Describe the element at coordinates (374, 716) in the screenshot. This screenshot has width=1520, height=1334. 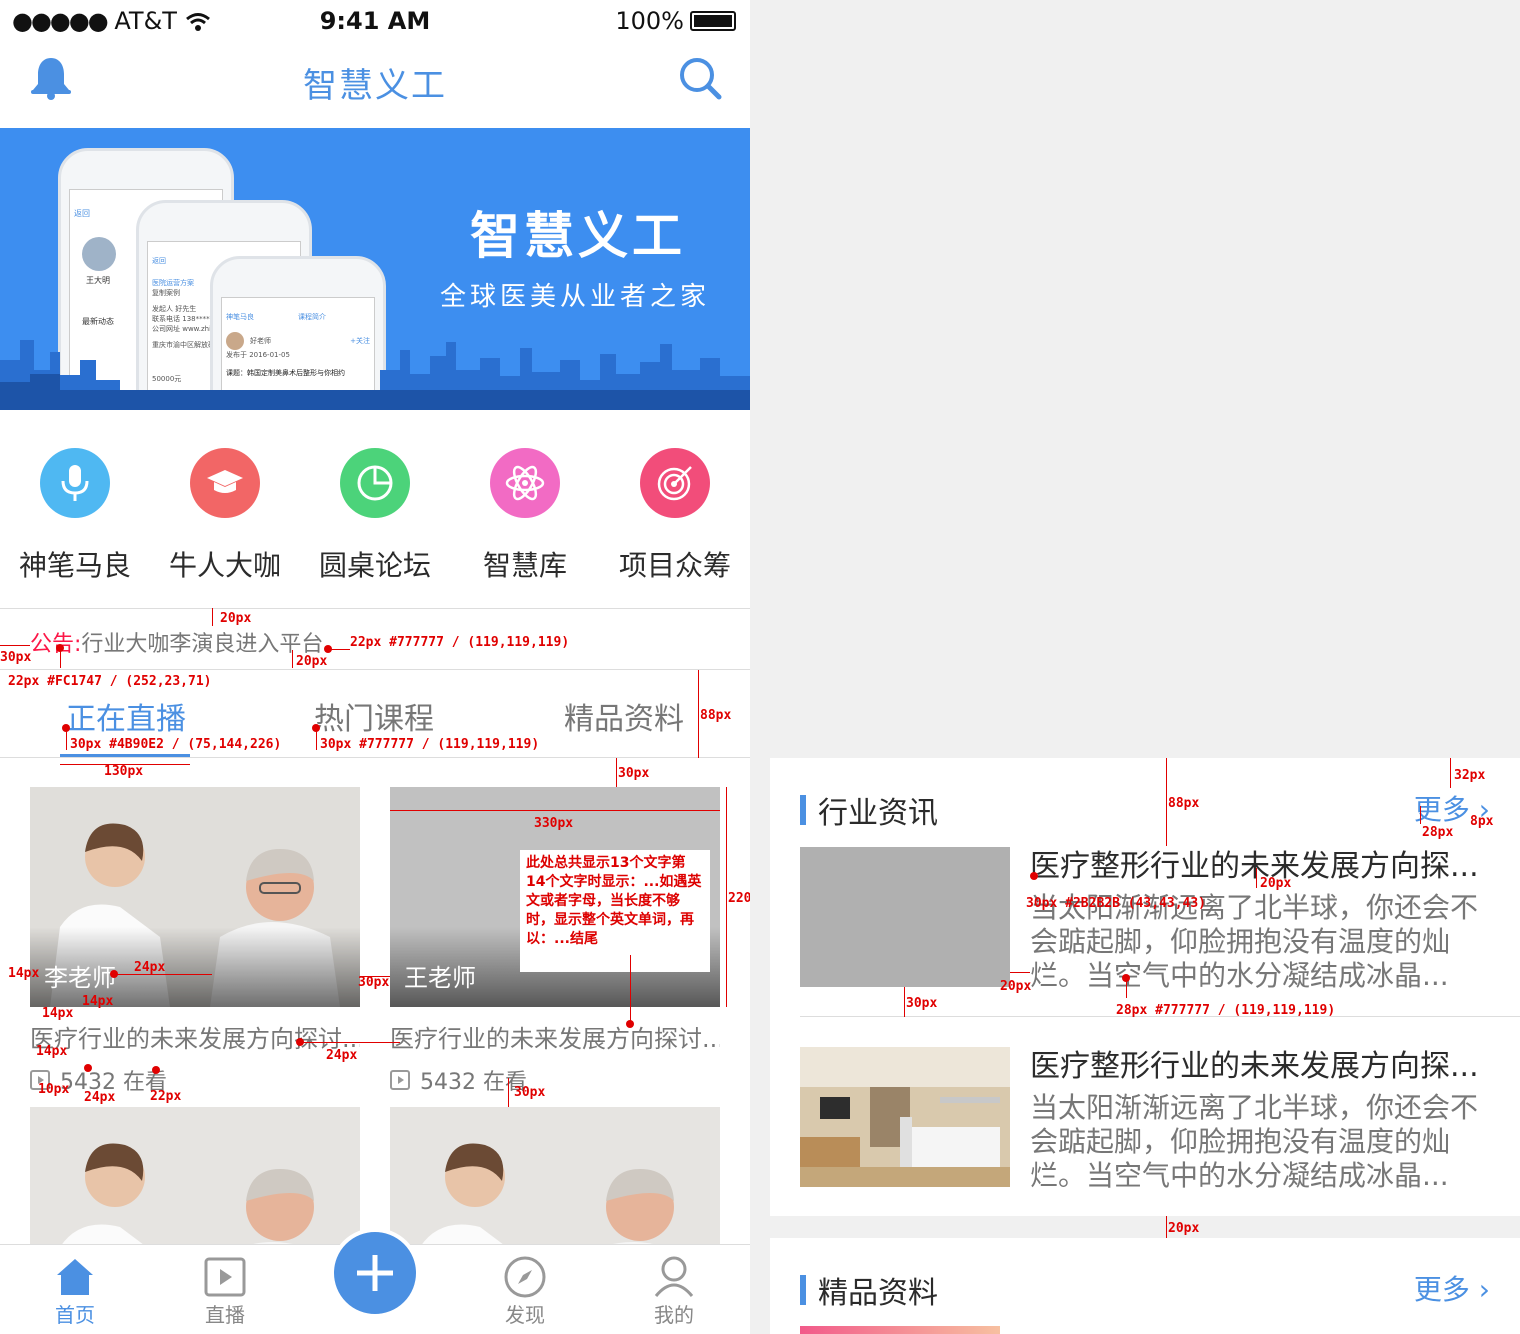
I see `tab-hot-courses: 热门课程` at that location.